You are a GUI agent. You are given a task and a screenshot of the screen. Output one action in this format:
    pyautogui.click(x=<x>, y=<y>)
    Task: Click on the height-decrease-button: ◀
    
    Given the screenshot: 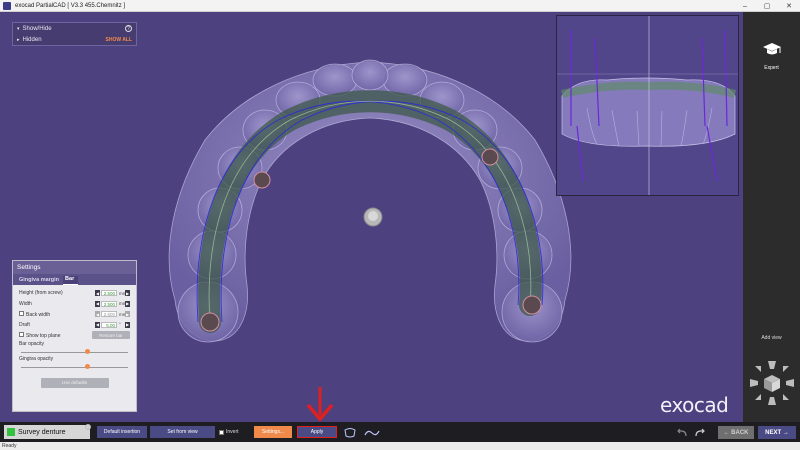 What is the action you would take?
    pyautogui.click(x=97, y=293)
    